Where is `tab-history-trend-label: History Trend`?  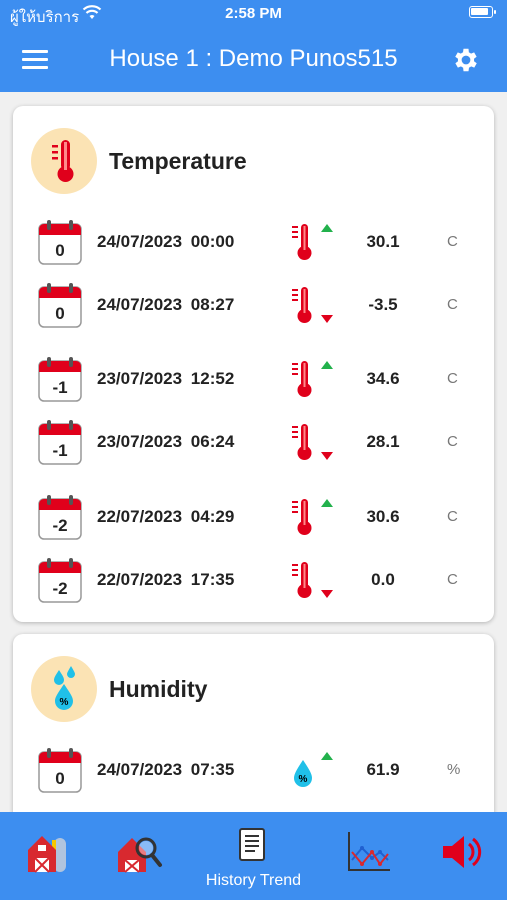
tab-history-trend-label: History Trend is located at coordinates (253, 881).